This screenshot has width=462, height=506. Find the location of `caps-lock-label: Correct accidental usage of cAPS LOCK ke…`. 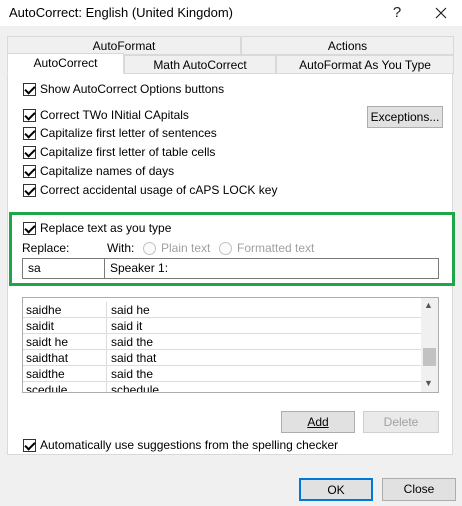

caps-lock-label: Correct accidental usage of cAPS LOCK ke… is located at coordinates (159, 190).